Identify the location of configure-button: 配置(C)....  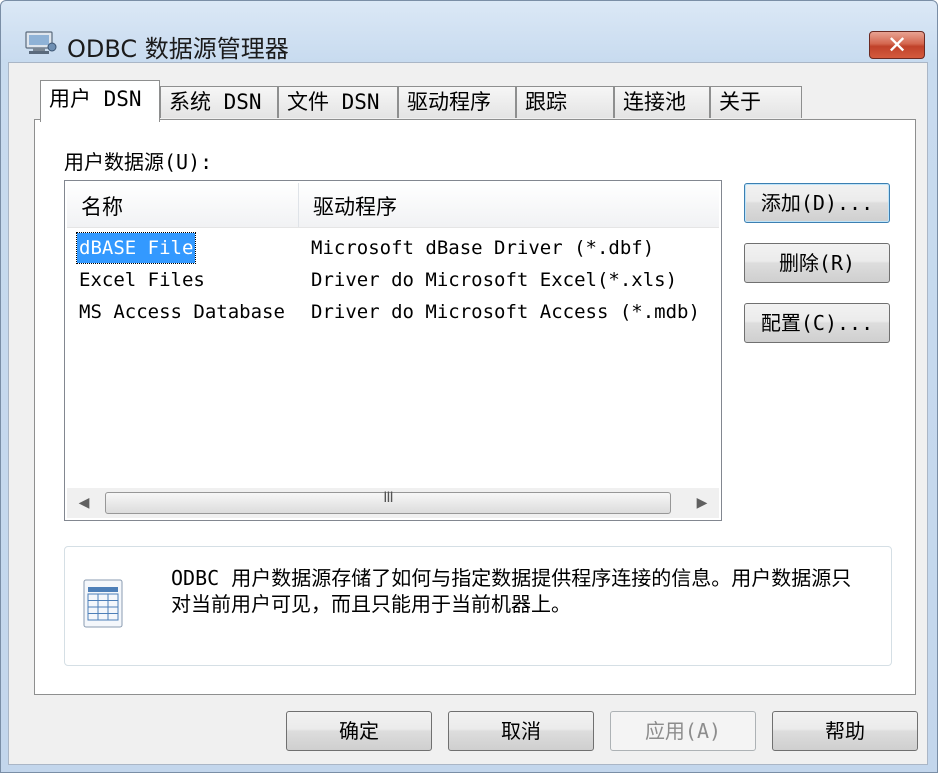
(817, 323).